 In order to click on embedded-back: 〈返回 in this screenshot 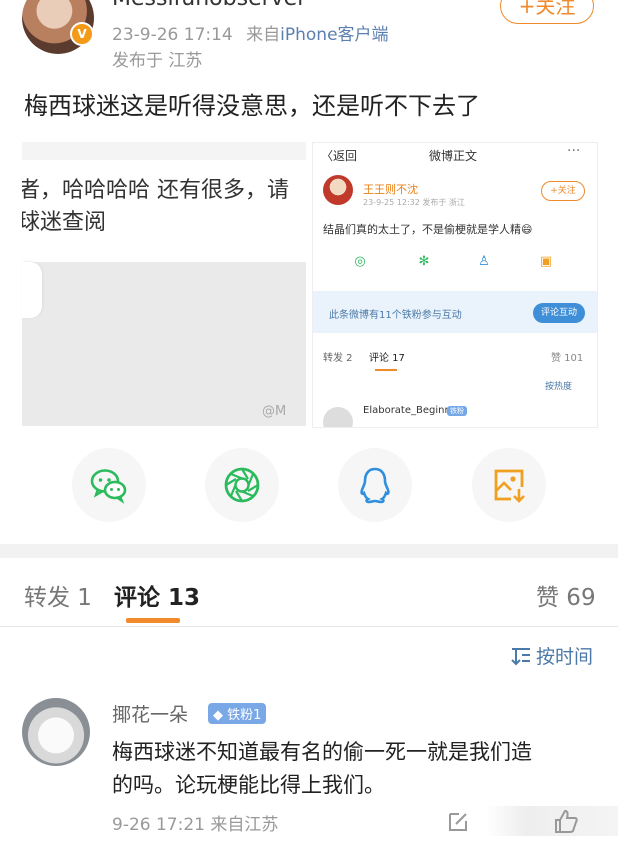, I will do `click(339, 156)`.